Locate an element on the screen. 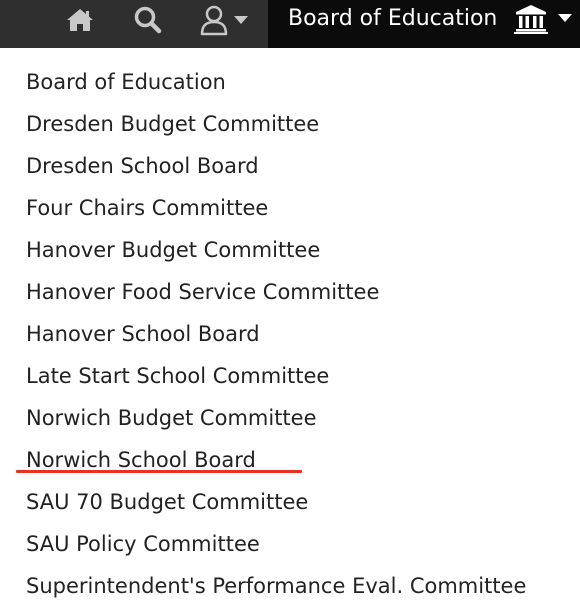 The width and height of the screenshot is (580, 612). menu-item-dresden-school-board: Dresden School Board is located at coordinates (142, 166).